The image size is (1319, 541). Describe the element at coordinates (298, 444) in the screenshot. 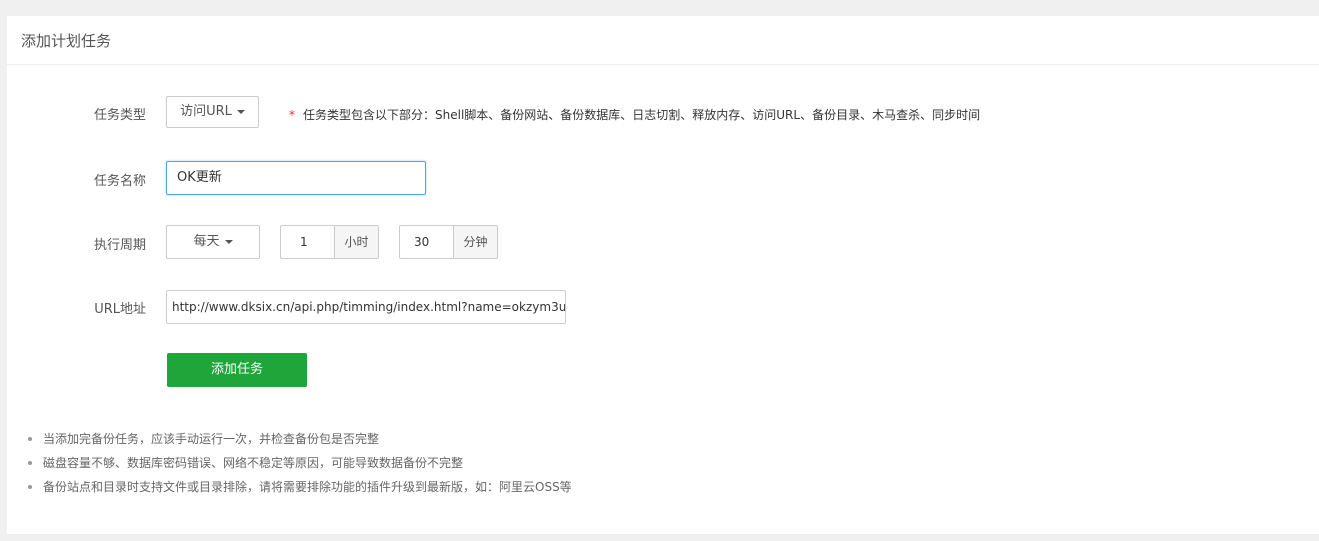

I see `list-item: 当添加完备份任务，应该手动运行一次，并检查备份包是否完整` at that location.